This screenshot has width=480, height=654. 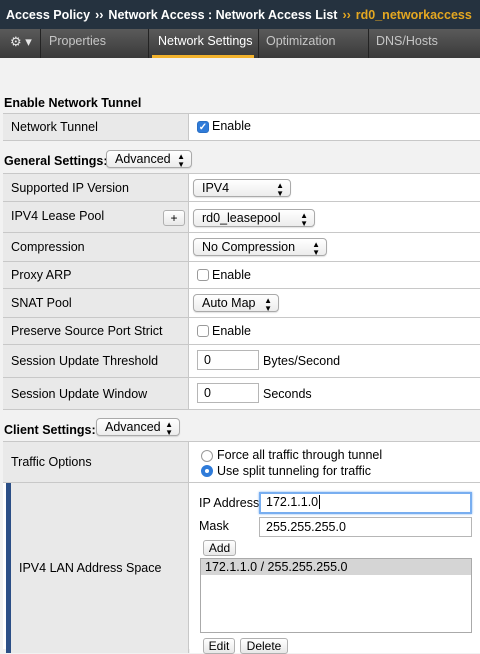 What do you see at coordinates (336, 595) in the screenshot?
I see `address-list: 172.1.1.0 / 255.255.255.0` at bounding box center [336, 595].